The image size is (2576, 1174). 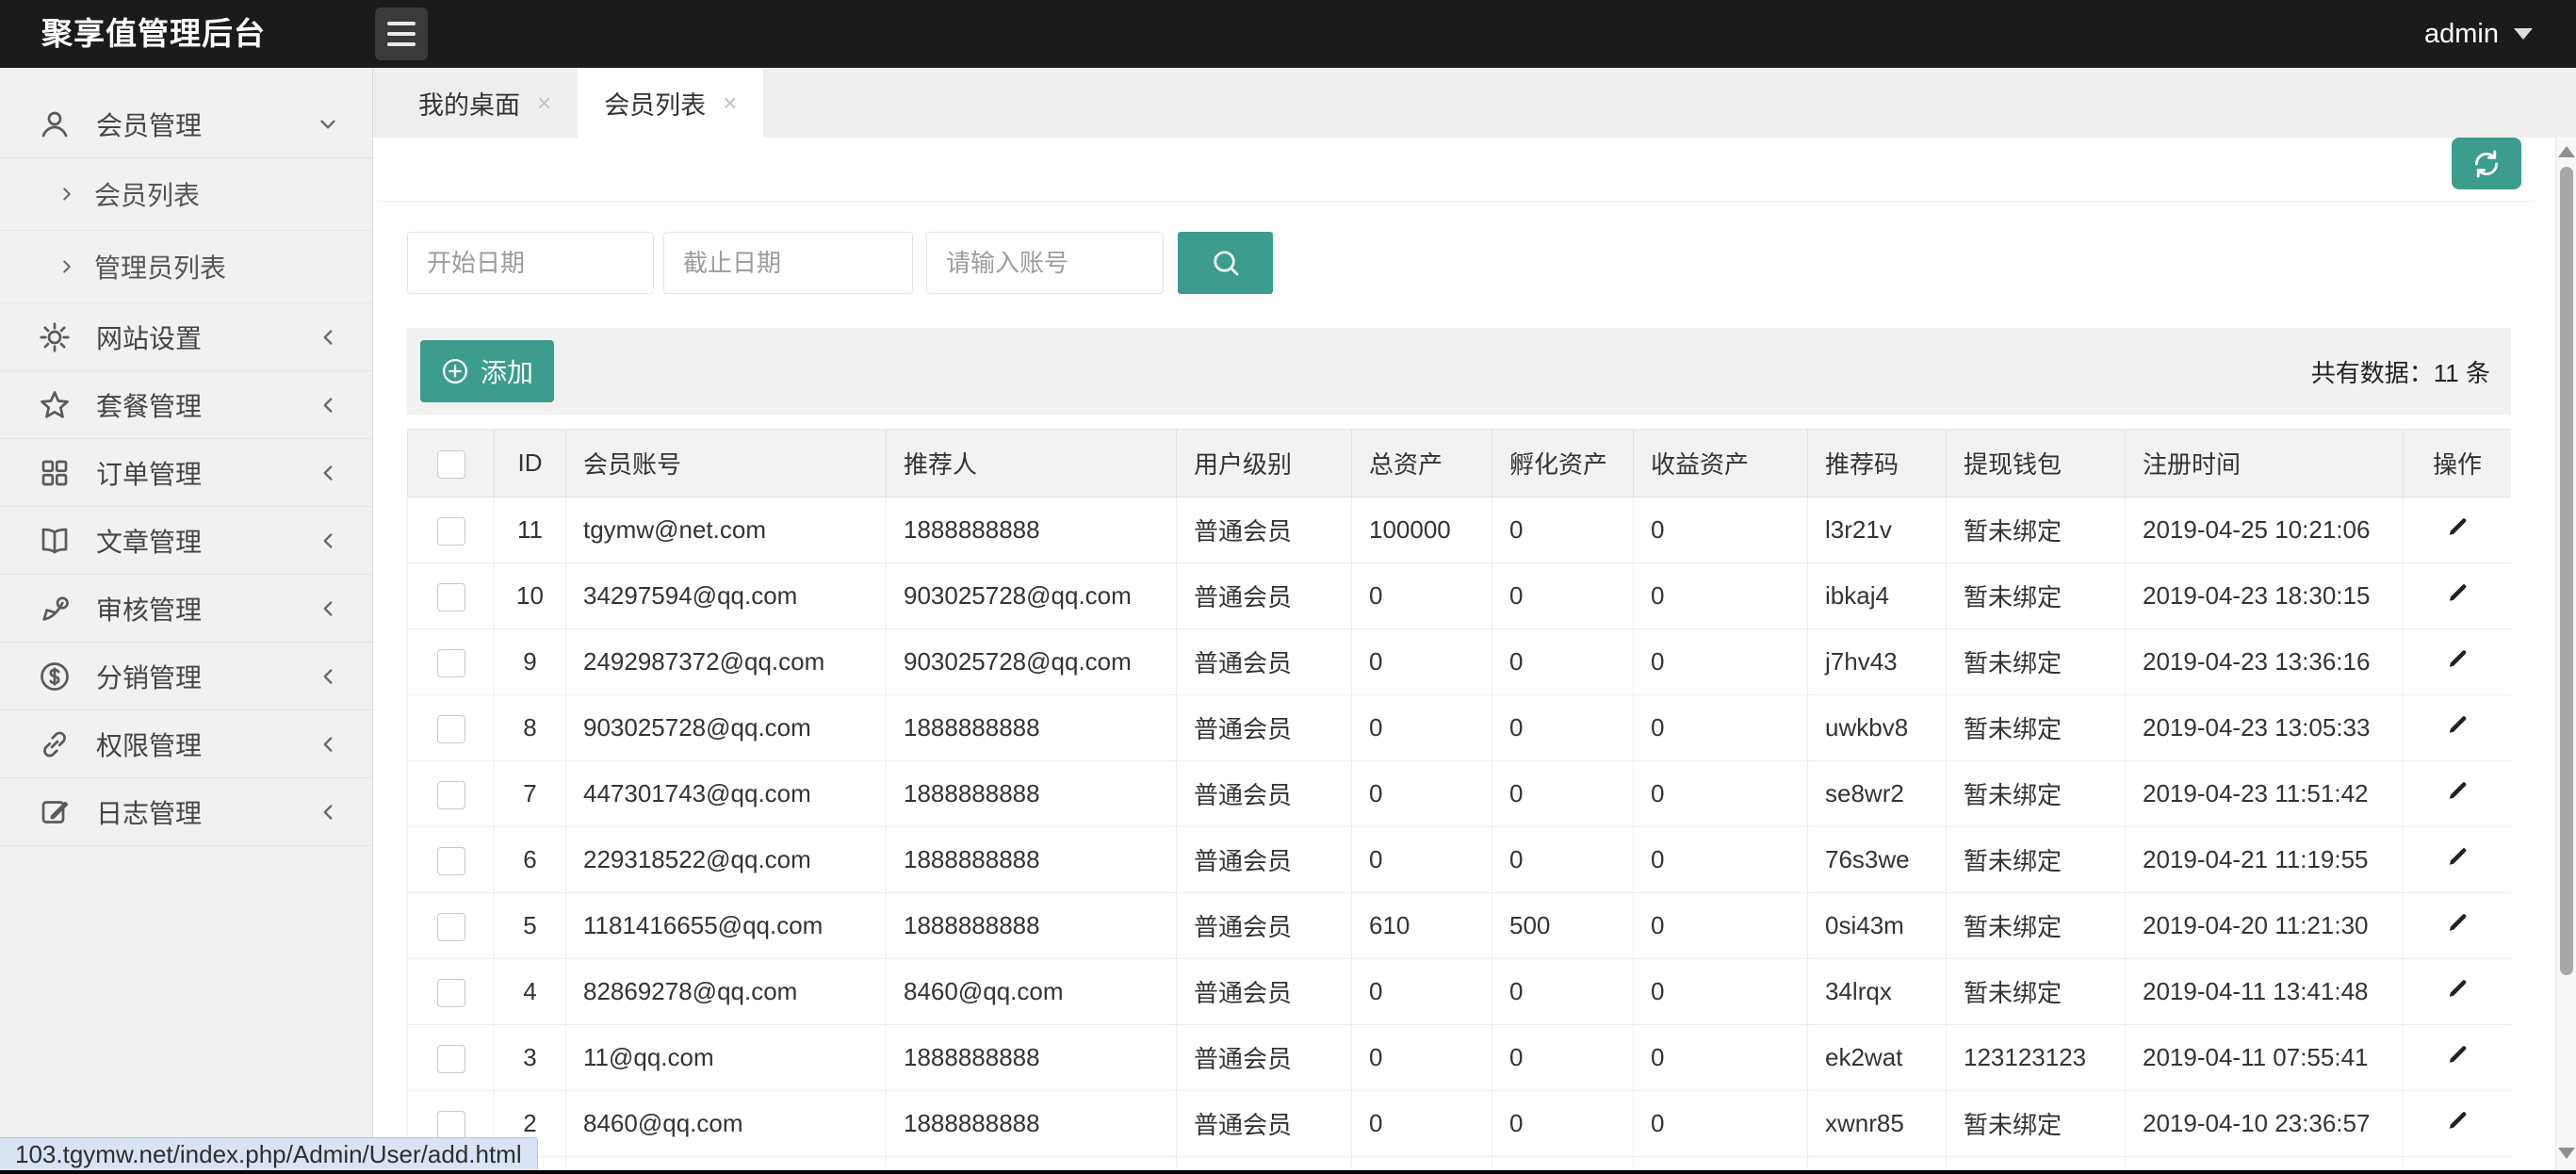 I want to click on sidebar-item-member-mgmt: 会员管理, so click(x=186, y=124).